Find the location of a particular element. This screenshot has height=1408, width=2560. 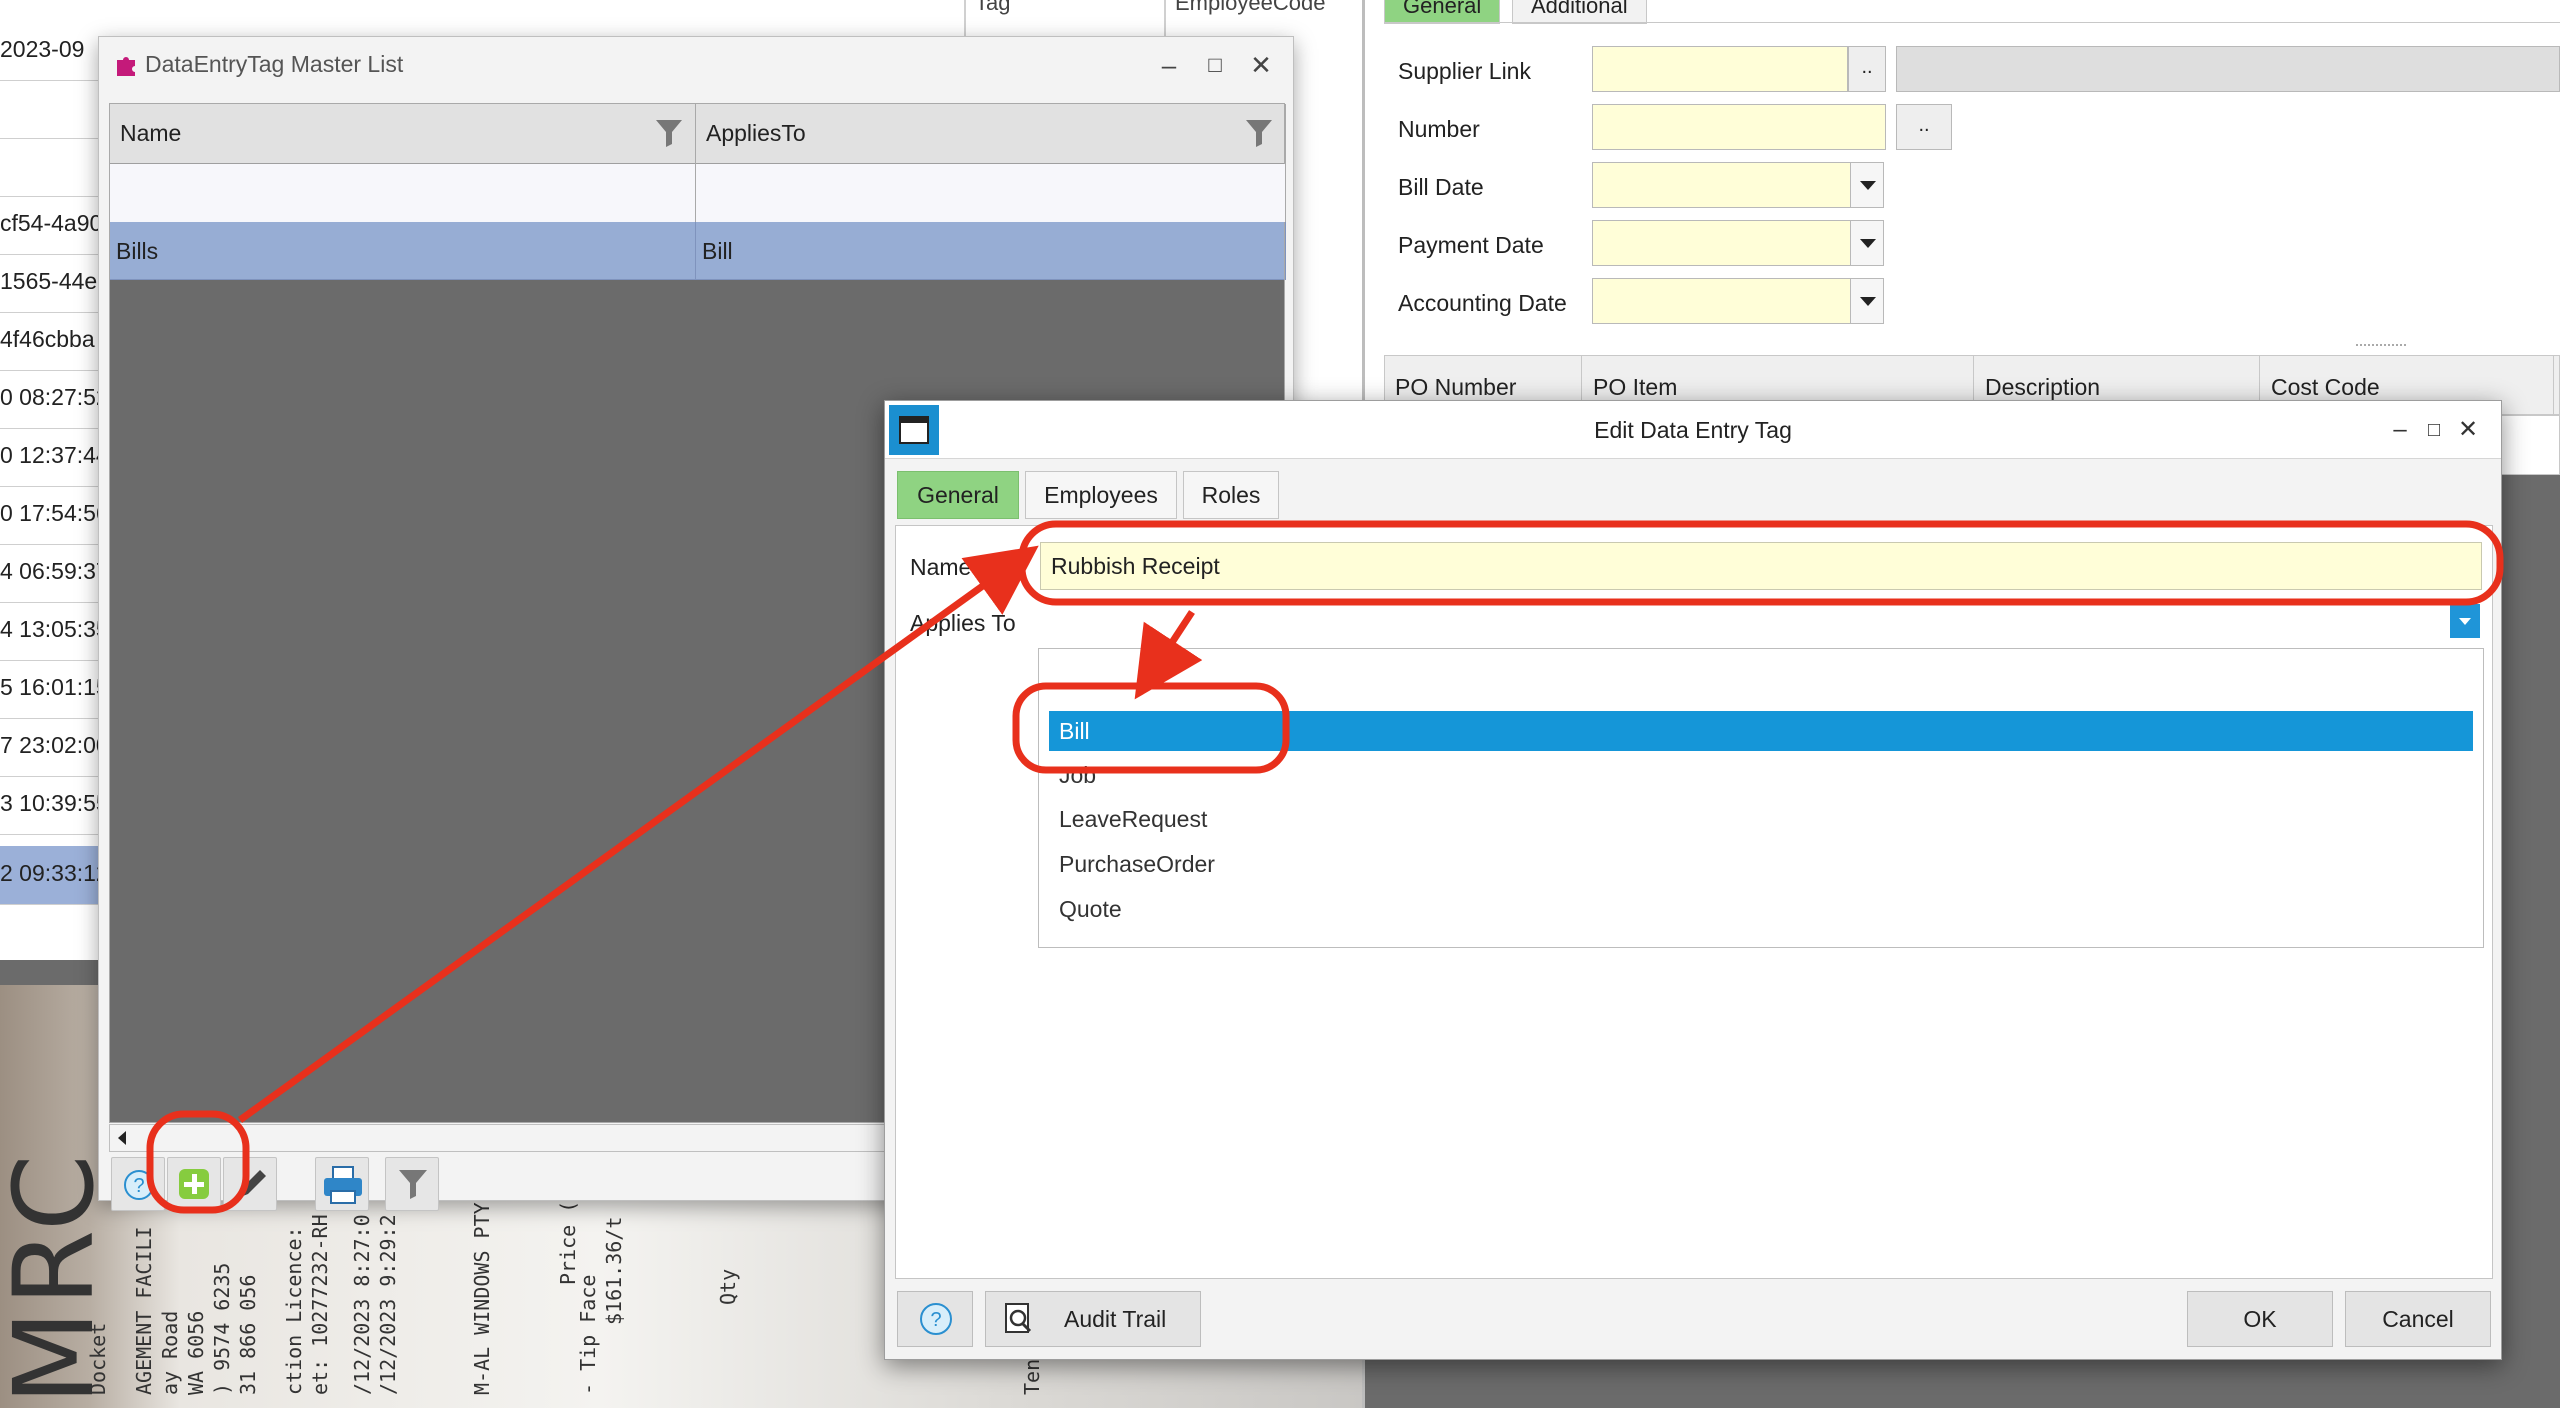

column-header-po-number: PO Number is located at coordinates (1455, 387).